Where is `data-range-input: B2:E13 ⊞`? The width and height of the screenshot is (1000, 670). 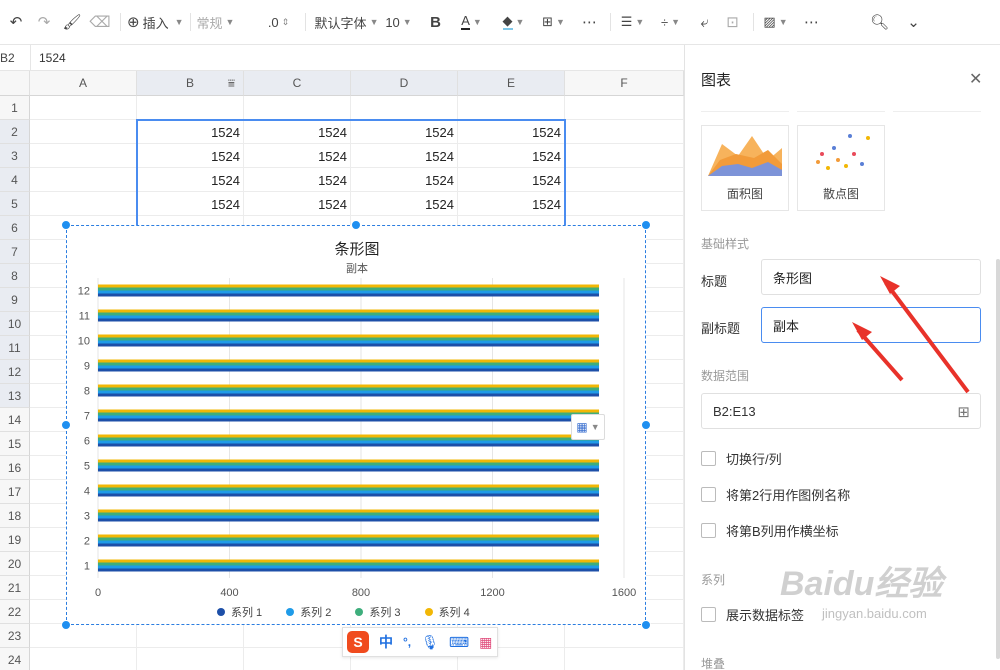
data-range-input: B2:E13 ⊞ is located at coordinates (841, 411).